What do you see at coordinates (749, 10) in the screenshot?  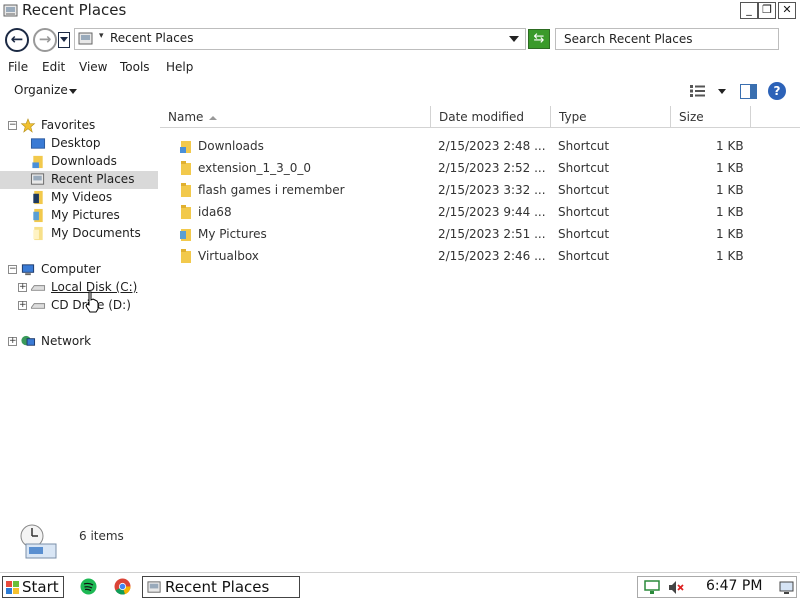 I see `minimize-button: _` at bounding box center [749, 10].